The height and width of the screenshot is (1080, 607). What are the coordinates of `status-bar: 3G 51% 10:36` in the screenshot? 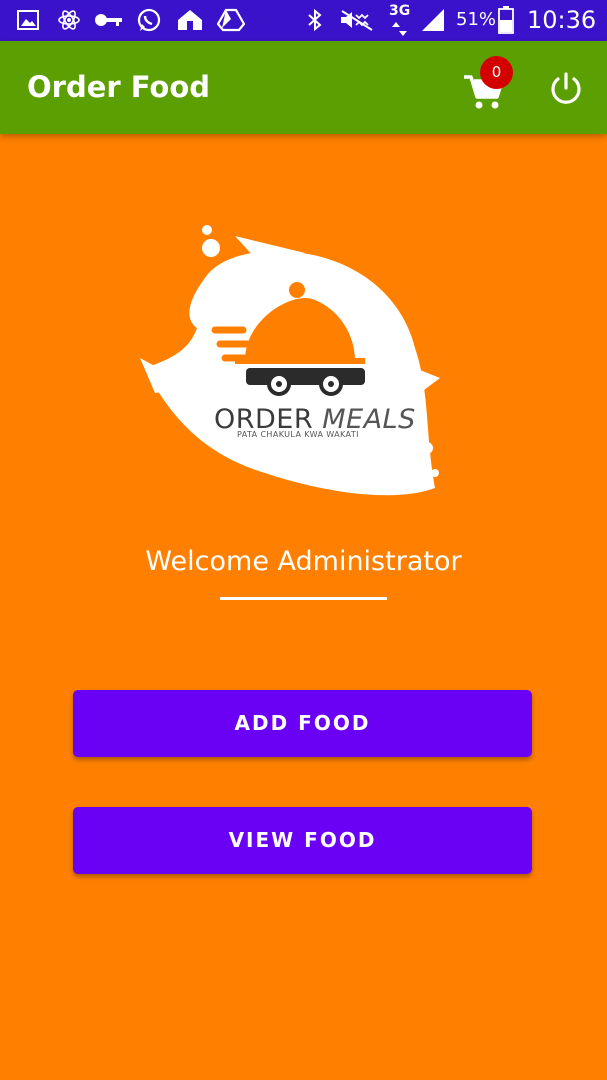 It's located at (303, 20).